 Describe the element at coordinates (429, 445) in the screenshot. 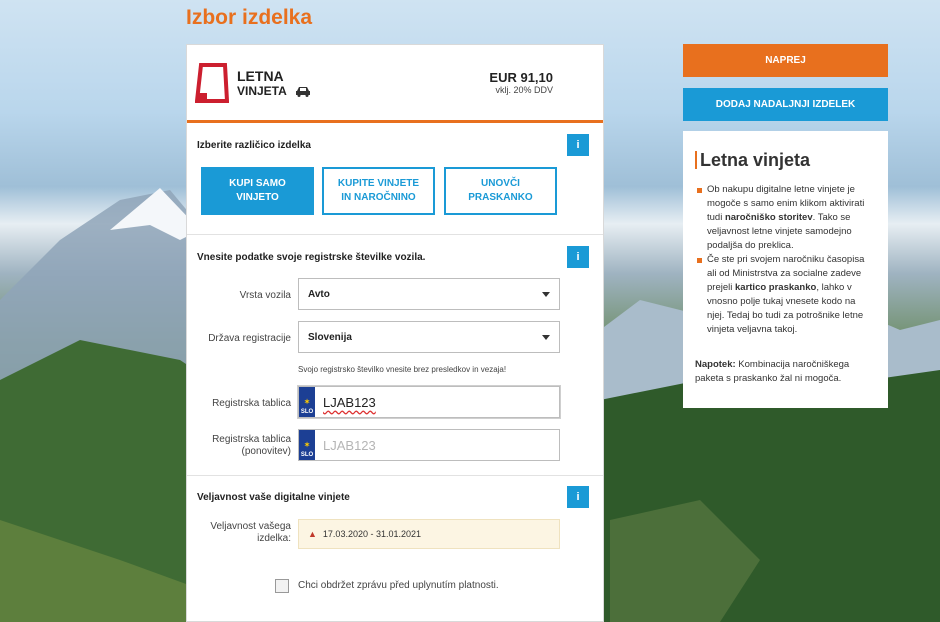

I see `plate-repeat-input: ✶ SLO LJAB123` at that location.